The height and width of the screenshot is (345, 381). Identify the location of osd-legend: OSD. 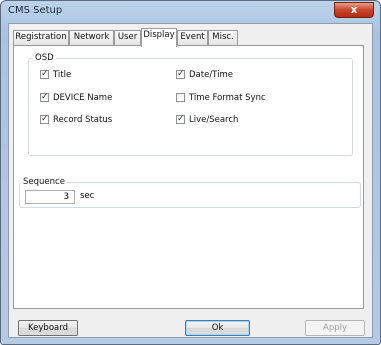
(44, 58).